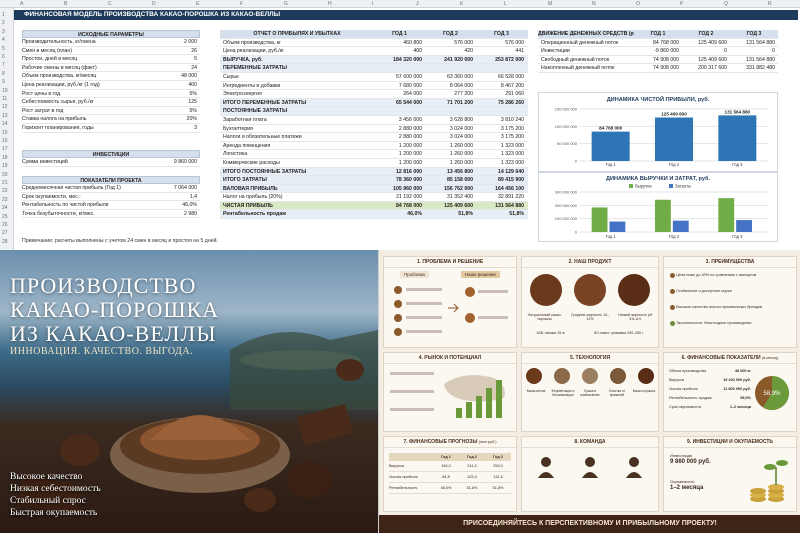  What do you see at coordinates (450, 214) in the screenshot?
I see `cell-value: 51,8%` at bounding box center [450, 214].